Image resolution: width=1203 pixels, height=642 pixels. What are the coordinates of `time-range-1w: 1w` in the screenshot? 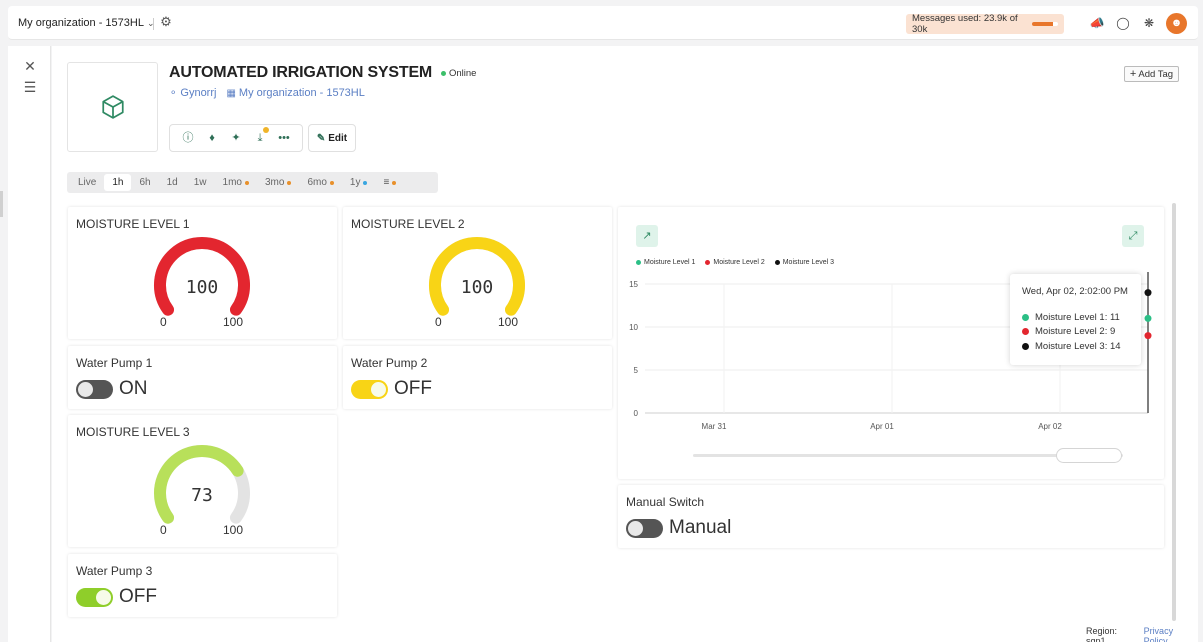 It's located at (200, 182).